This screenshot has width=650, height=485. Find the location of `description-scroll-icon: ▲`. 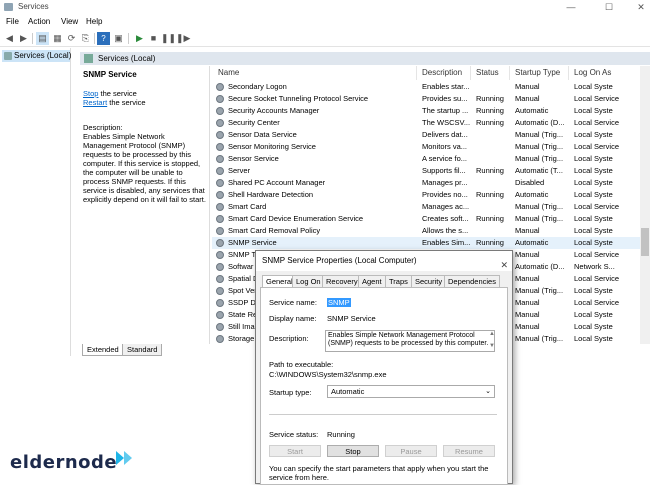

description-scroll-icon: ▲ is located at coordinates (492, 334).